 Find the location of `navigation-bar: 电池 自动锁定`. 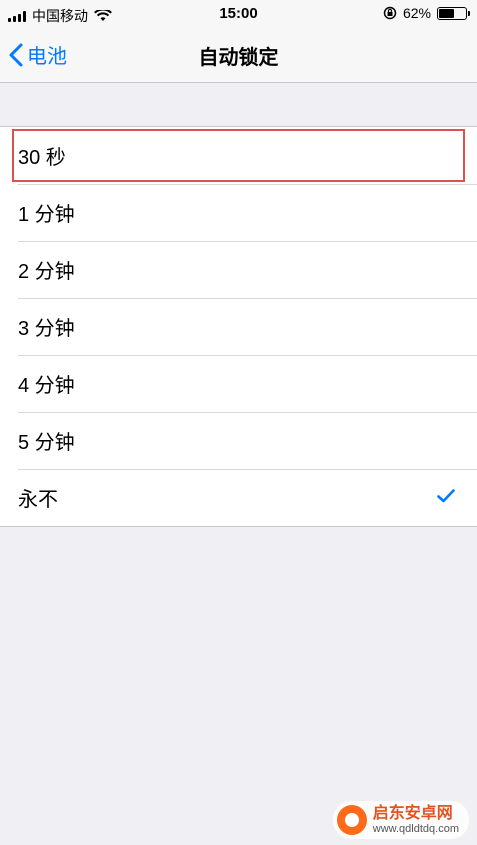

navigation-bar: 电池 自动锁定 is located at coordinates (238, 55).